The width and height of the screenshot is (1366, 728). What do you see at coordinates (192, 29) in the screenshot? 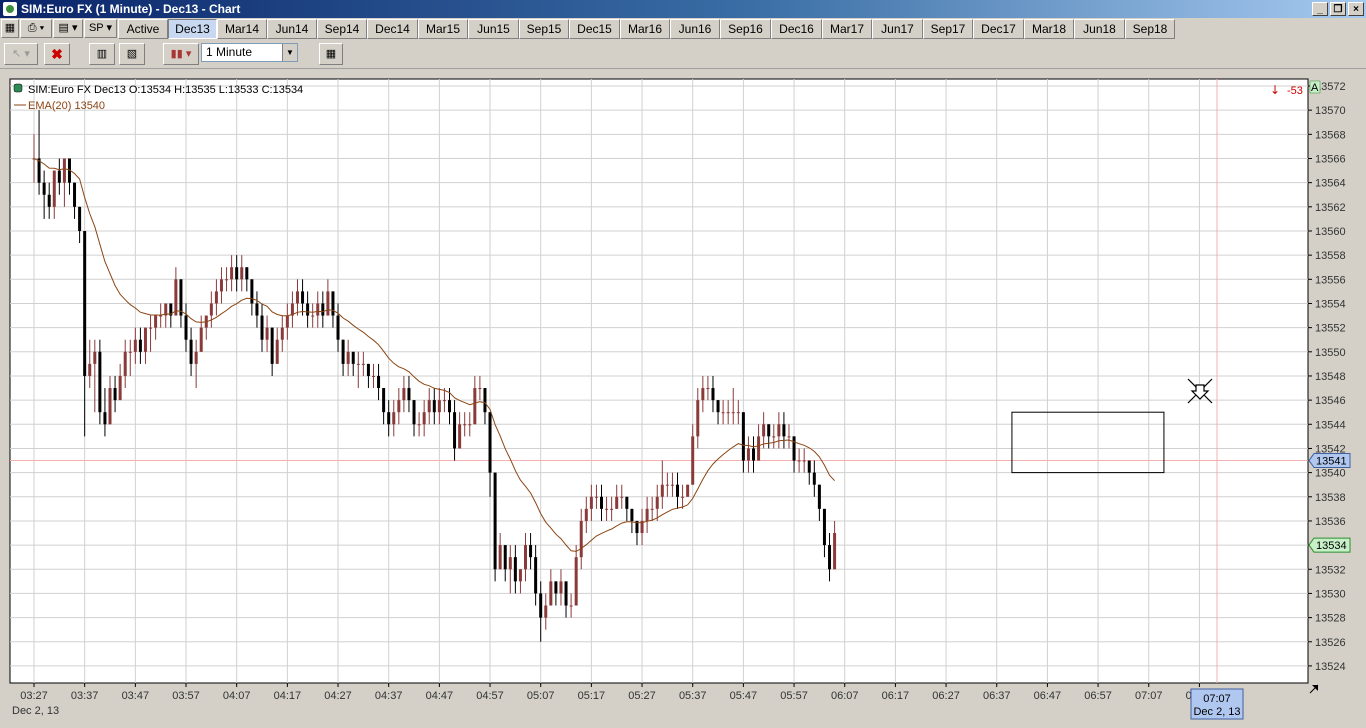
I see `tab-dec13: Dec13` at bounding box center [192, 29].